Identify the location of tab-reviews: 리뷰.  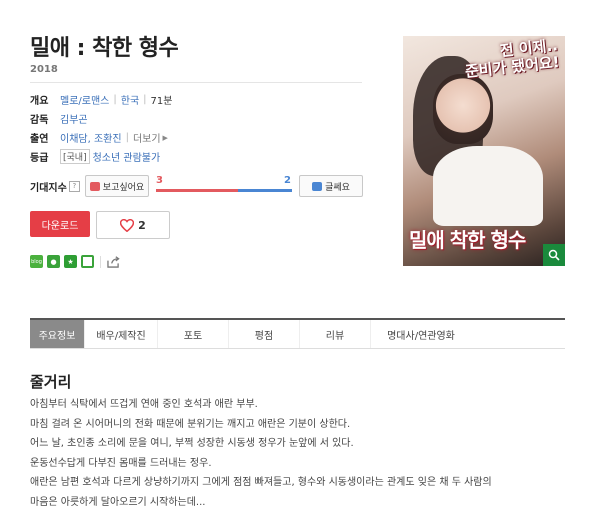
(335, 334).